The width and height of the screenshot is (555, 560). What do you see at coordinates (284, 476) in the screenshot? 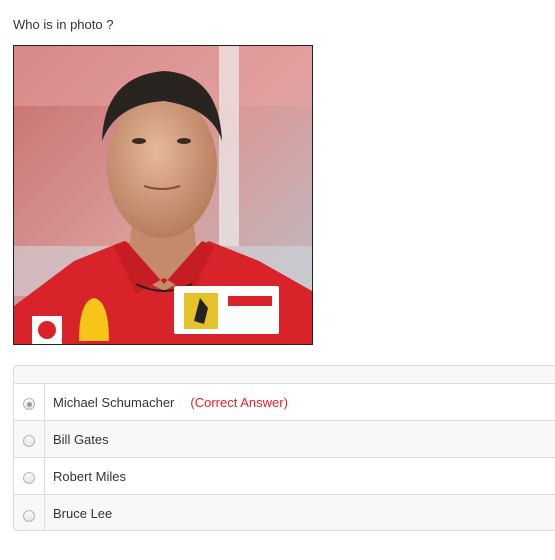
I see `answer-option-3: Robert Miles` at bounding box center [284, 476].